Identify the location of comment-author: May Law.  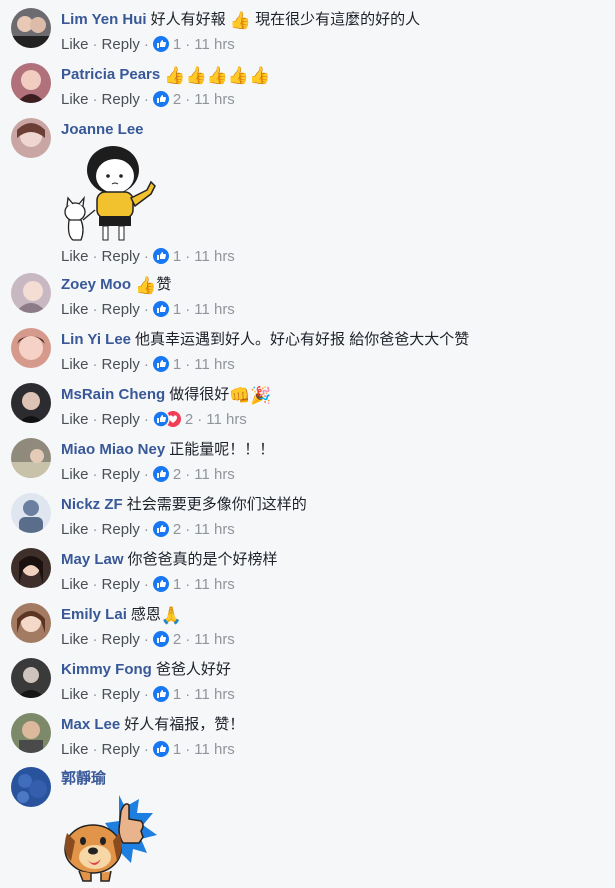
(92, 559).